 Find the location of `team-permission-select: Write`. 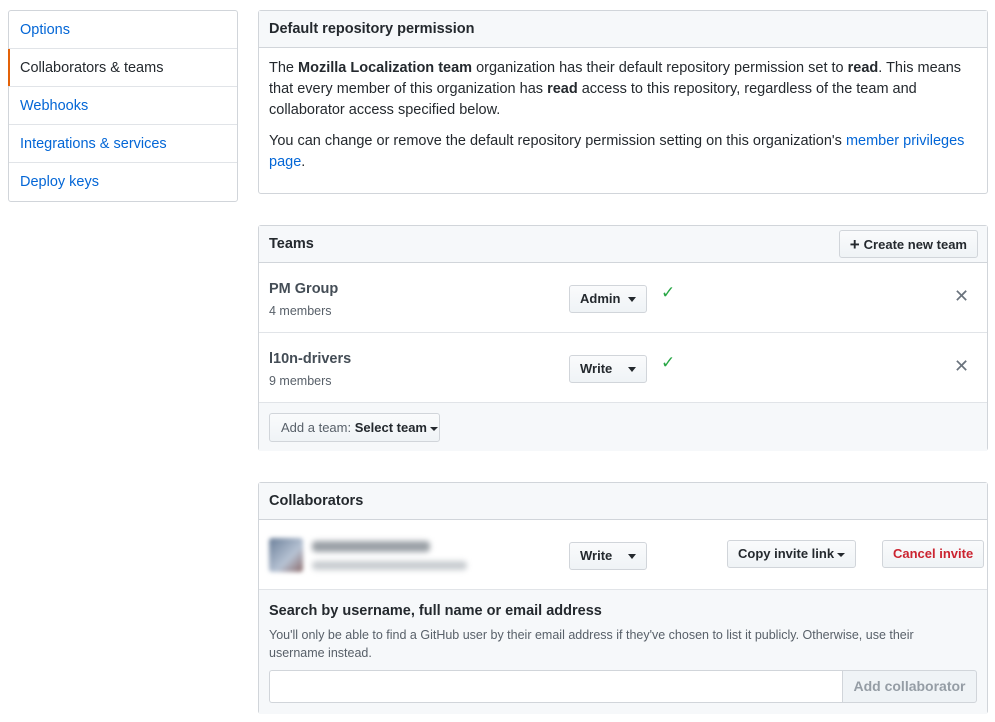

team-permission-select: Write is located at coordinates (608, 369).